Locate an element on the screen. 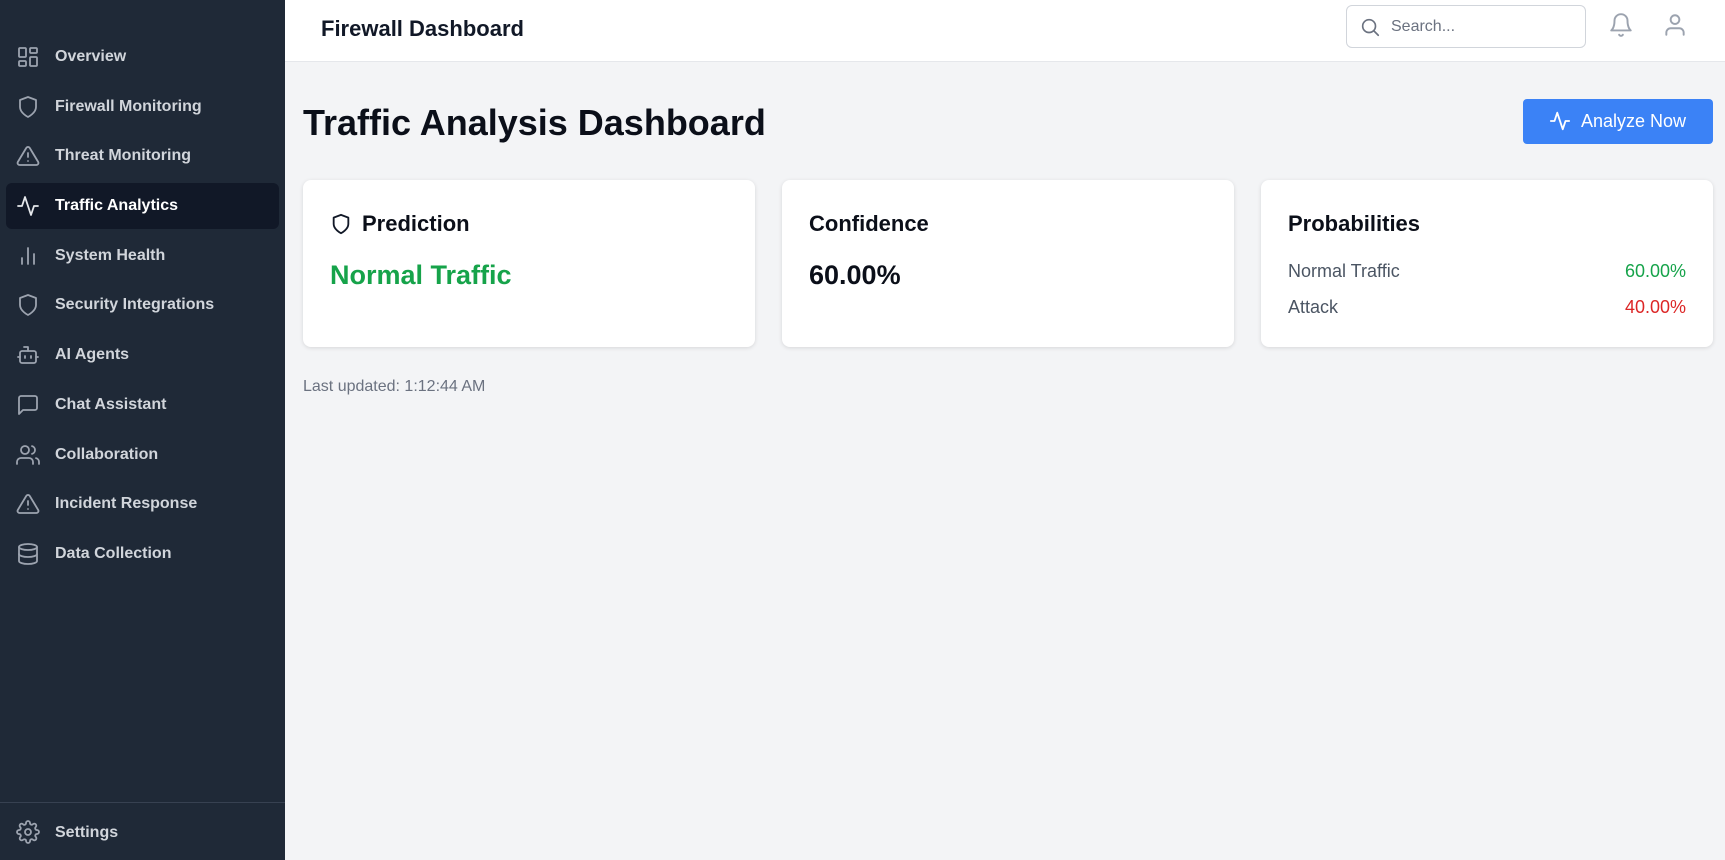 Image resolution: width=1725 pixels, height=860 pixels. search-icon is located at coordinates (1370, 27).